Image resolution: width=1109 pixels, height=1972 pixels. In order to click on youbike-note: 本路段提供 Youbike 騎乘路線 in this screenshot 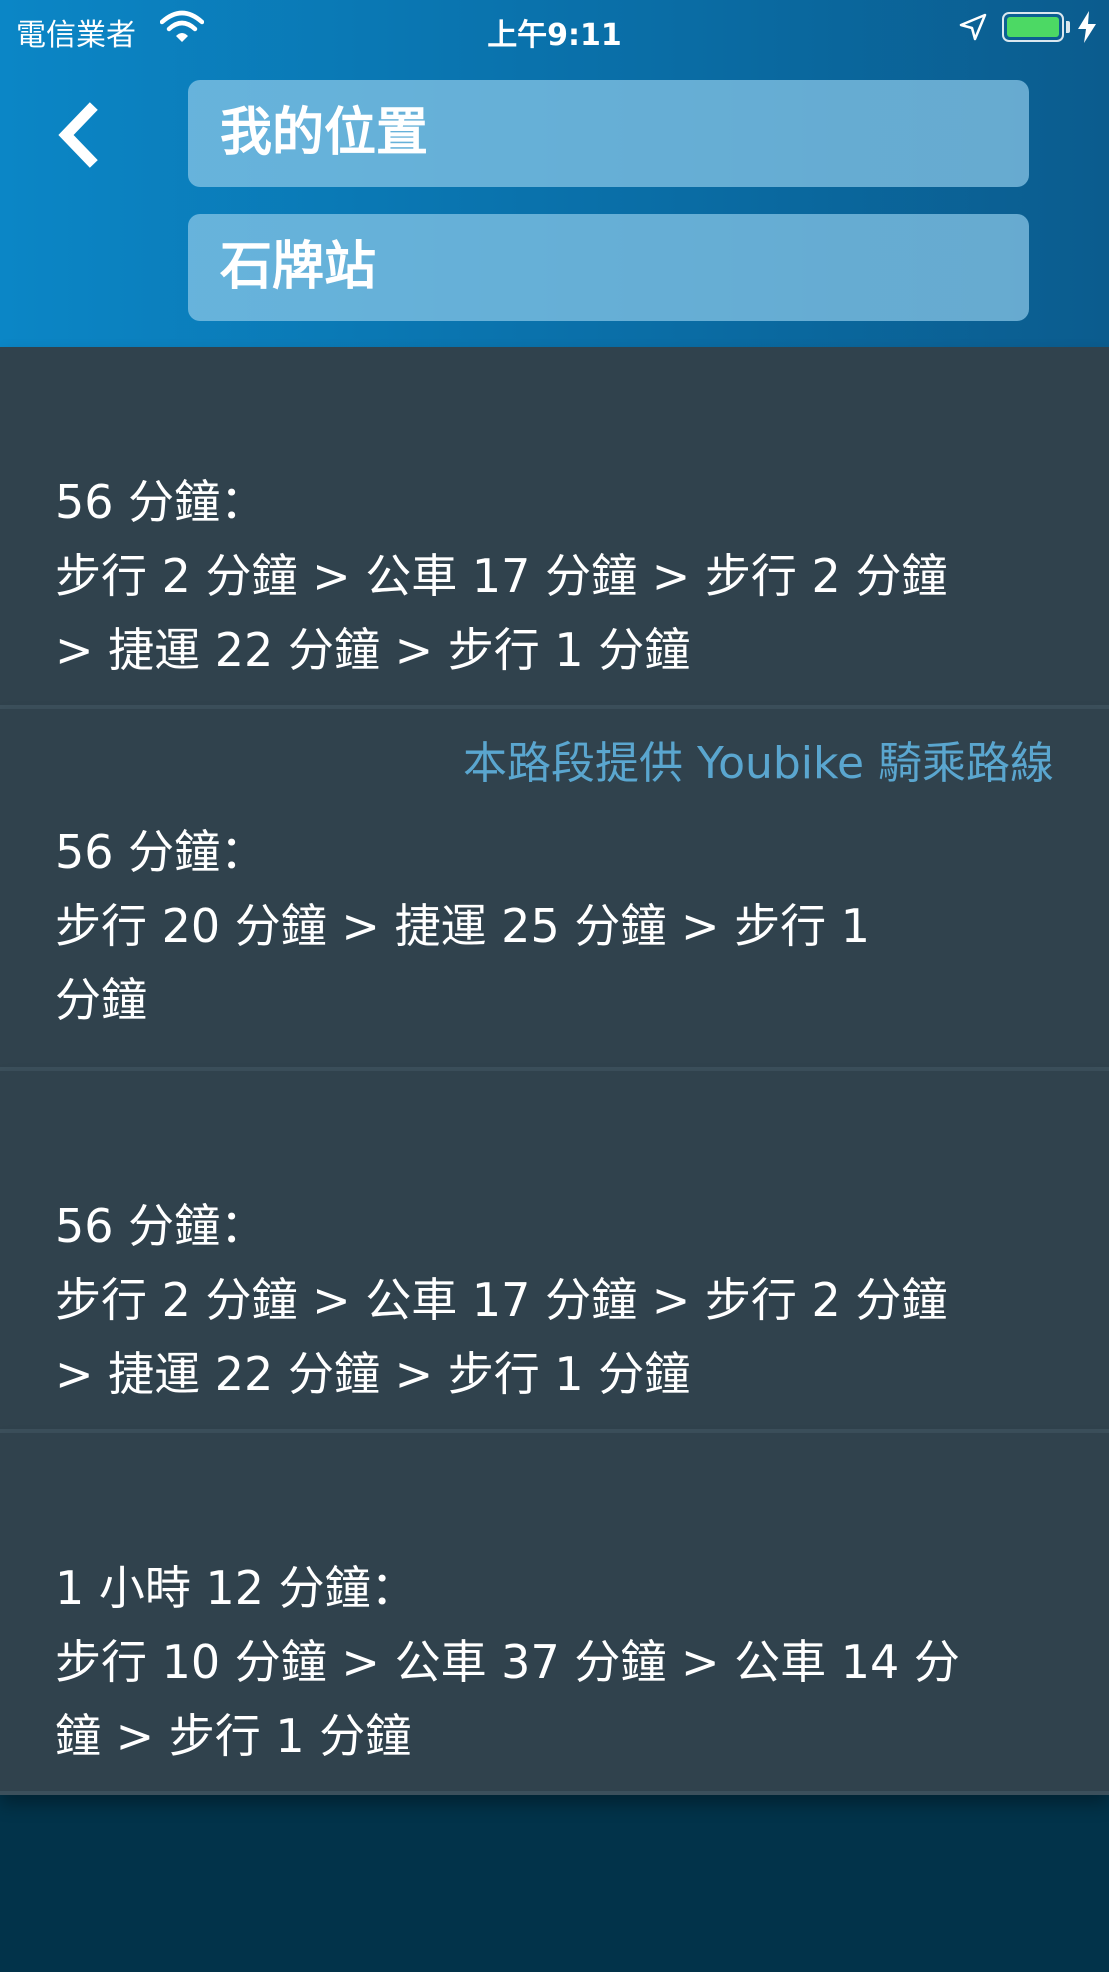, I will do `click(758, 763)`.